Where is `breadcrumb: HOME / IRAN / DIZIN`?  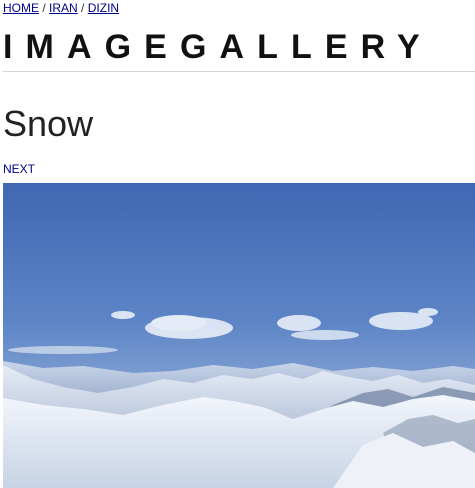 breadcrumb: HOME / IRAN / DIZIN is located at coordinates (61, 8).